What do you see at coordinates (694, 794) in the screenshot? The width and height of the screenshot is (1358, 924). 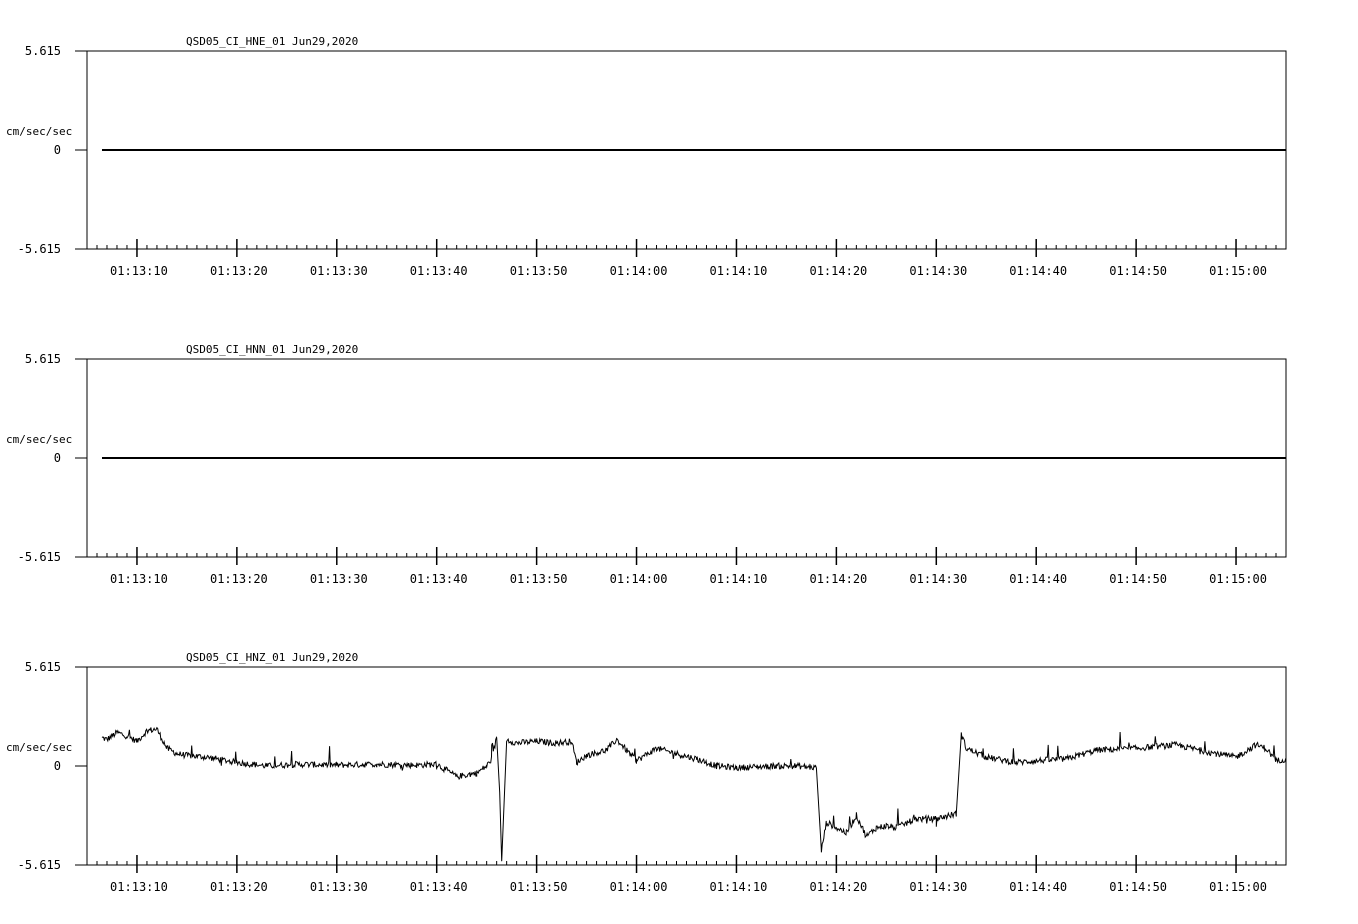 I see `trace-line` at bounding box center [694, 794].